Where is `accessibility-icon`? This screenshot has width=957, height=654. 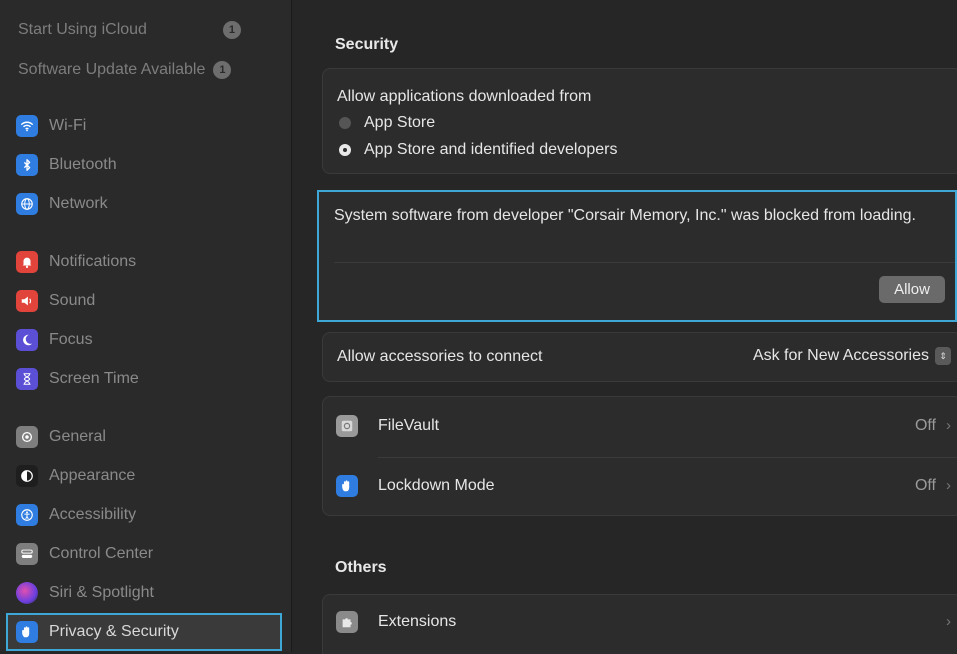 accessibility-icon is located at coordinates (27, 515).